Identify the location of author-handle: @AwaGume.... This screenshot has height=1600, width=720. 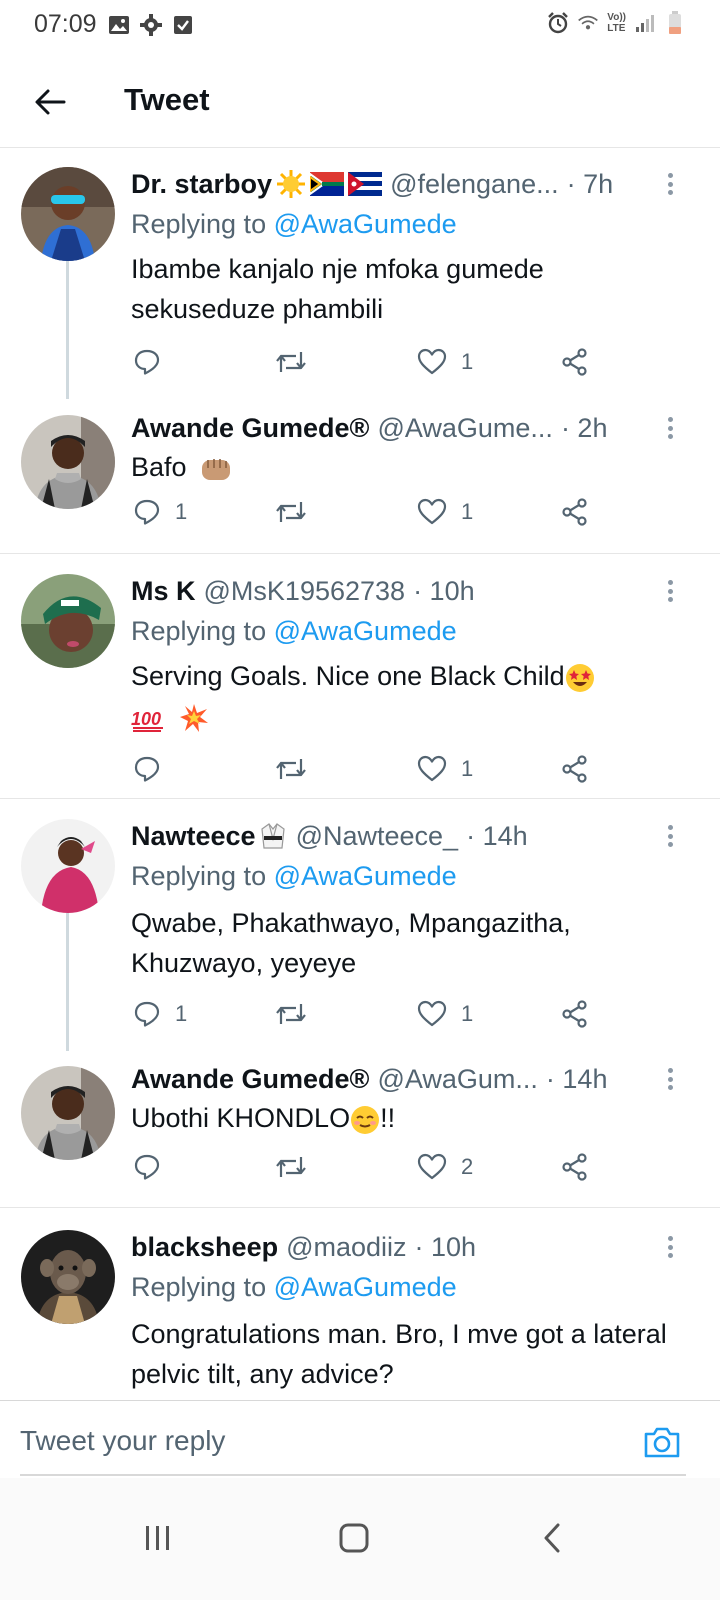
(464, 428).